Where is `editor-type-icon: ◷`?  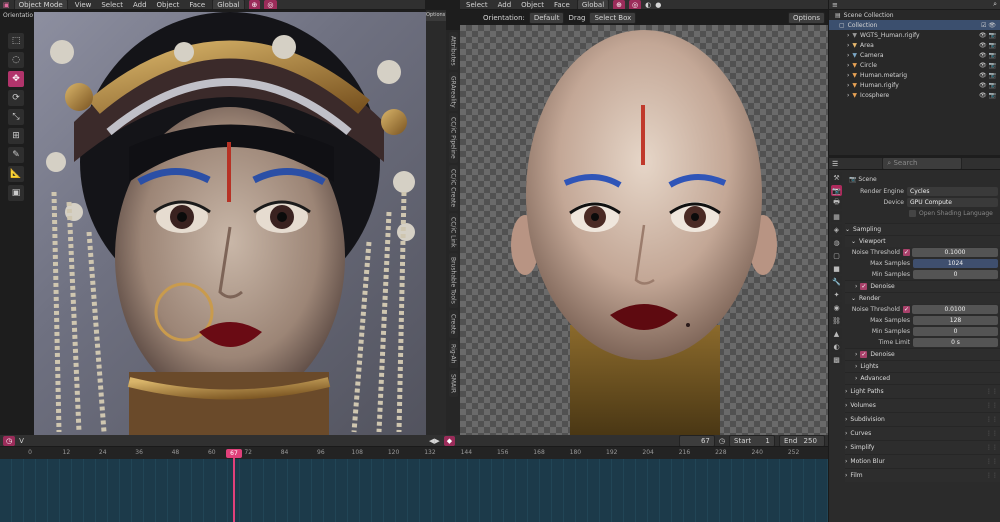
editor-type-icon: ◷ is located at coordinates (9, 440).